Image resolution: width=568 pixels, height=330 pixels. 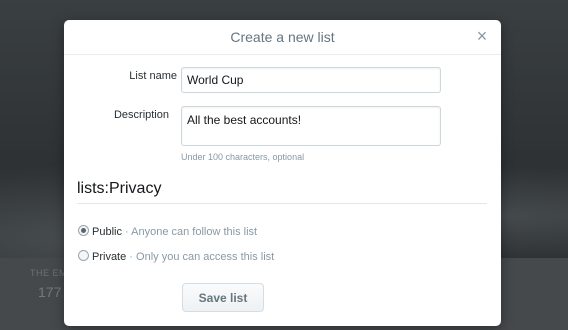 What do you see at coordinates (200, 257) in the screenshot?
I see `private-radio-description: · Only you can access this list` at bounding box center [200, 257].